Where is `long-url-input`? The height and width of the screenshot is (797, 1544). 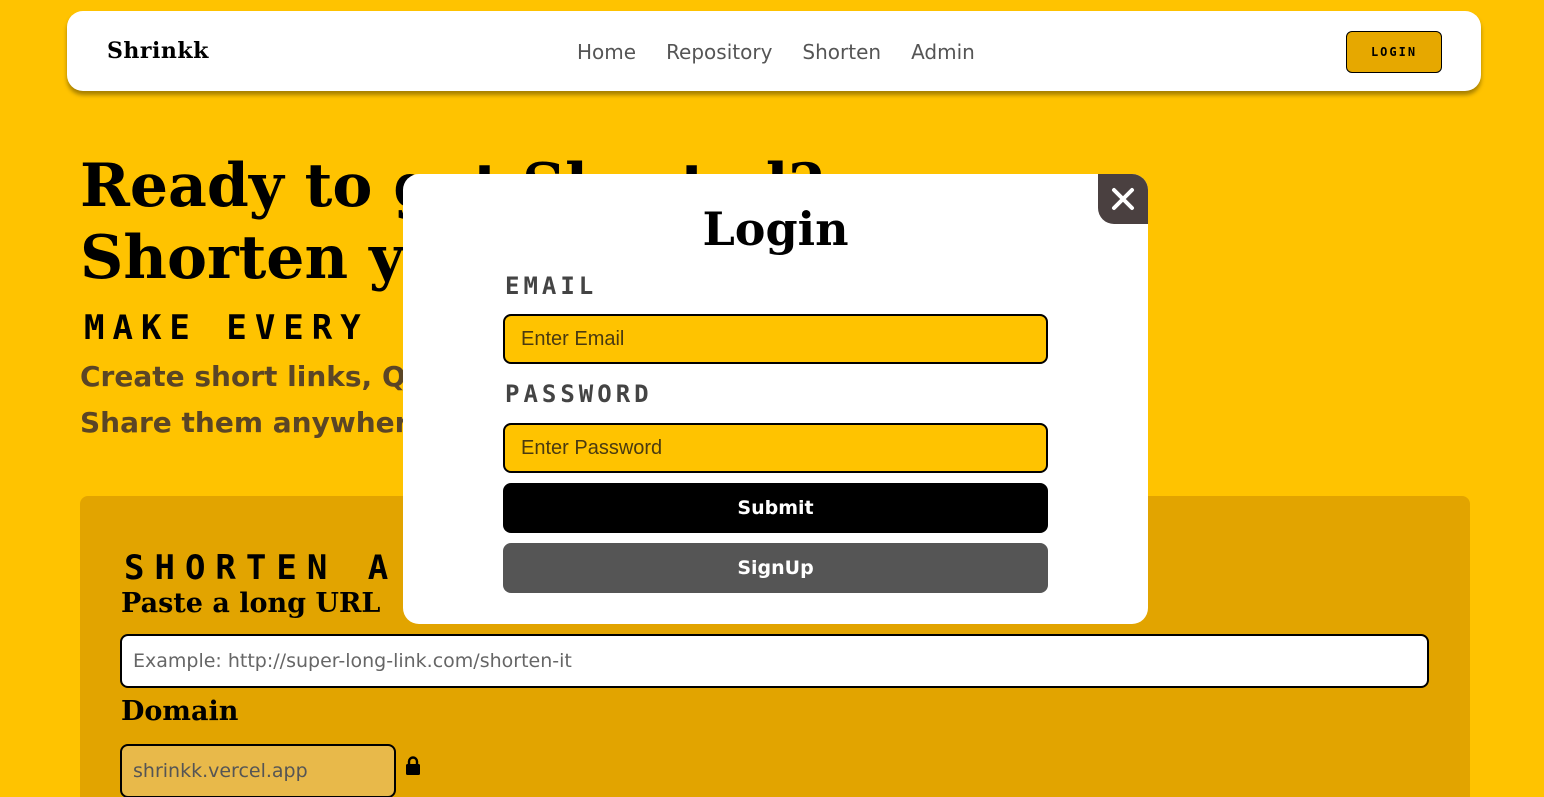 long-url-input is located at coordinates (774, 661).